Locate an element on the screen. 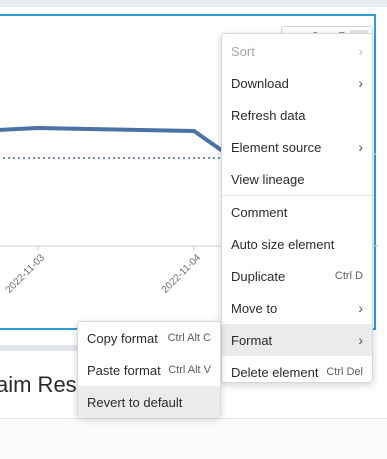  menu-item-copy-format: Copy format Ctrl Alt C is located at coordinates (149, 338).